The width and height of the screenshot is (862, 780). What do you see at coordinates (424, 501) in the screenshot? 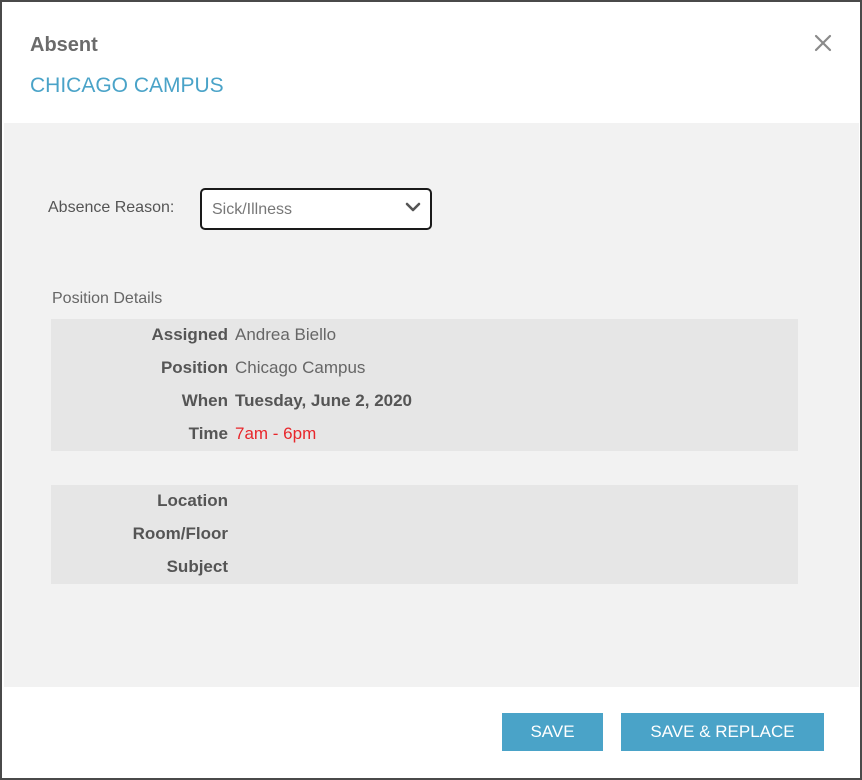
I see `detail-row-location: Location` at bounding box center [424, 501].